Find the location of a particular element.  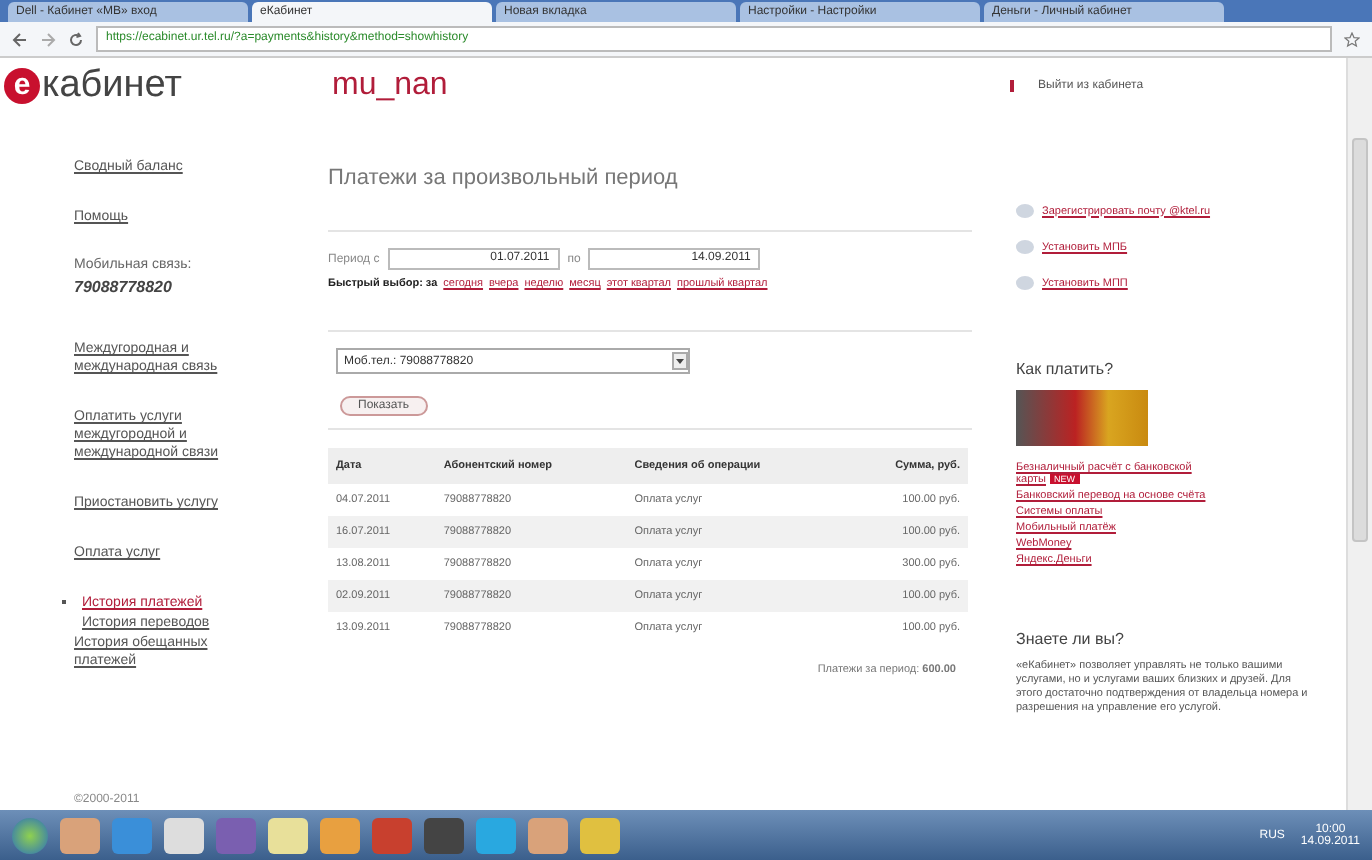

scrollbar is located at coordinates (1359, 434).